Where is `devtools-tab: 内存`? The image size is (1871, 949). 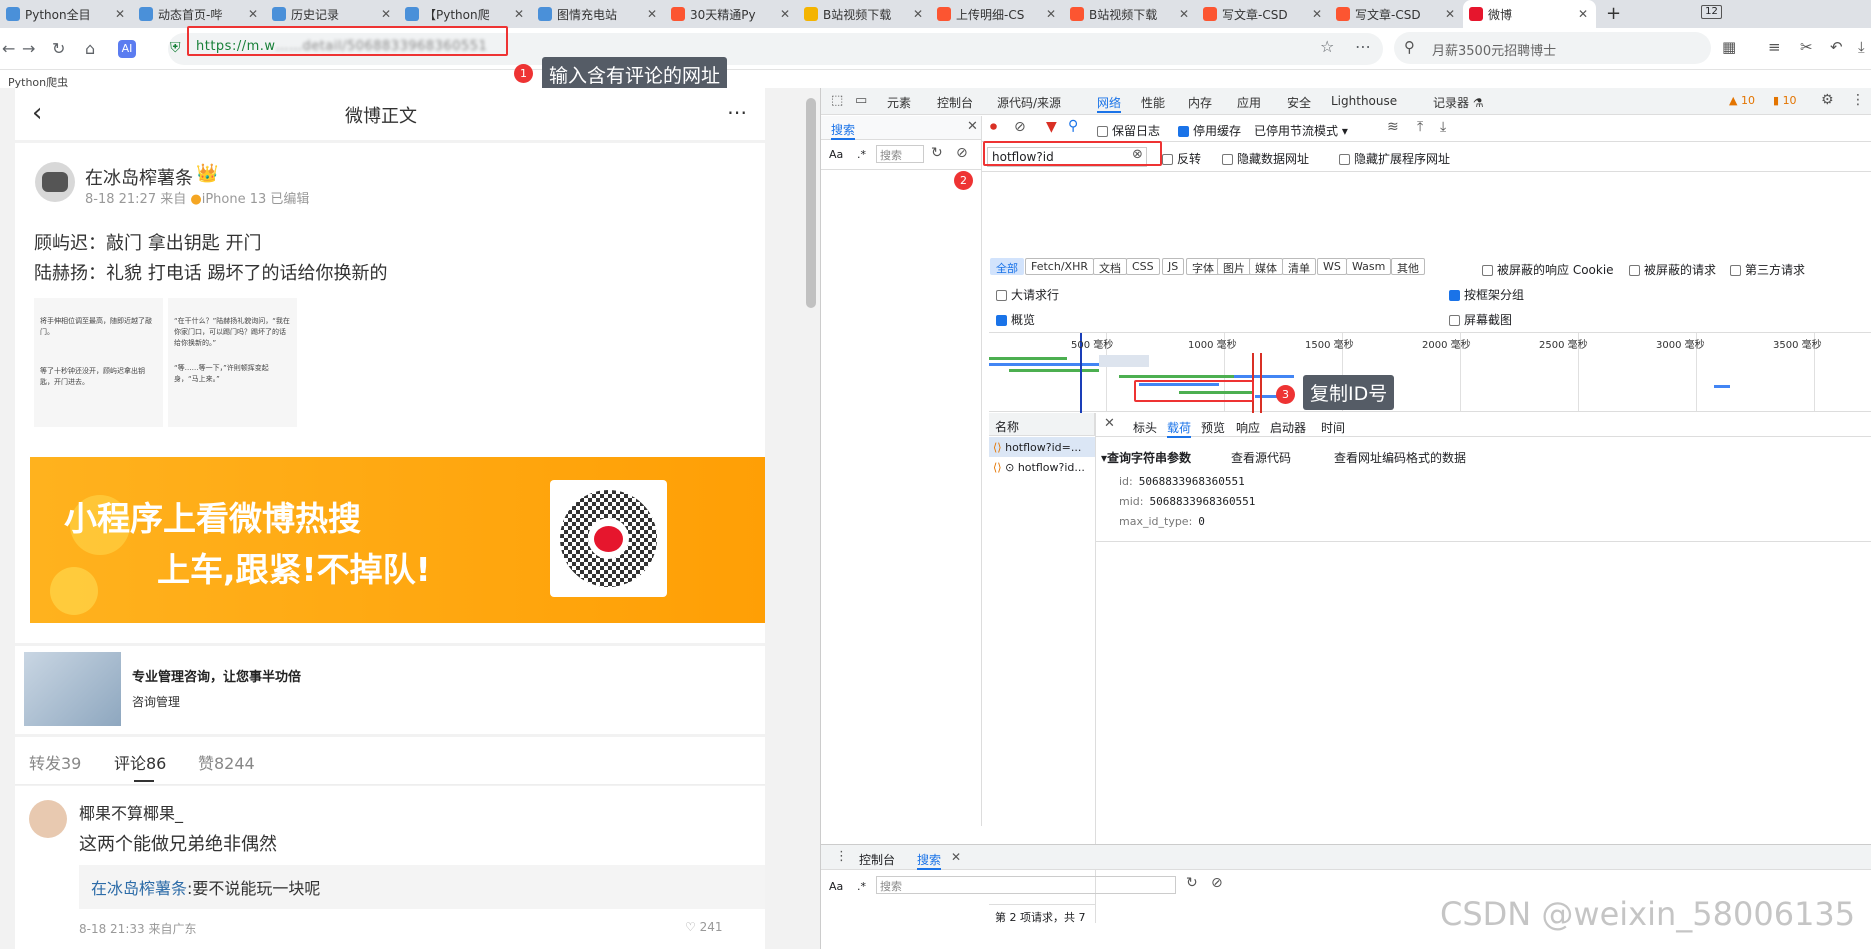
devtools-tab: 内存 is located at coordinates (1200, 102).